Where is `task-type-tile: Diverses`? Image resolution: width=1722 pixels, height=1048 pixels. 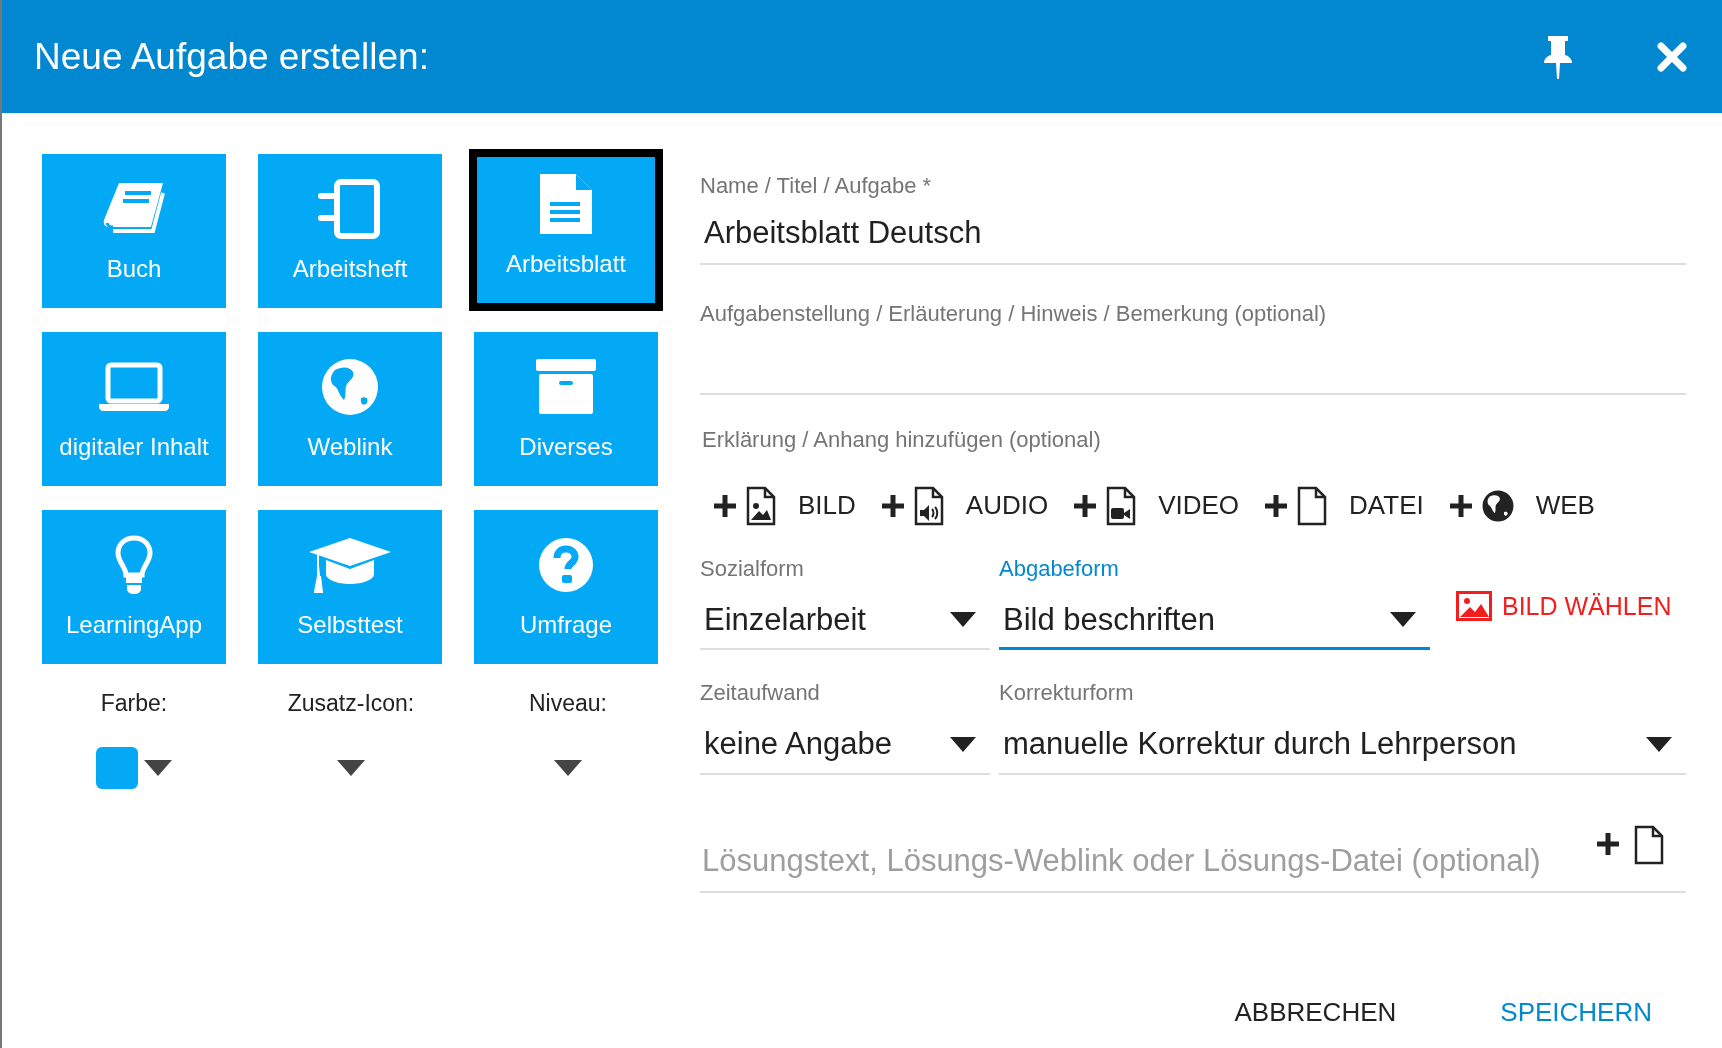 task-type-tile: Diverses is located at coordinates (566, 409).